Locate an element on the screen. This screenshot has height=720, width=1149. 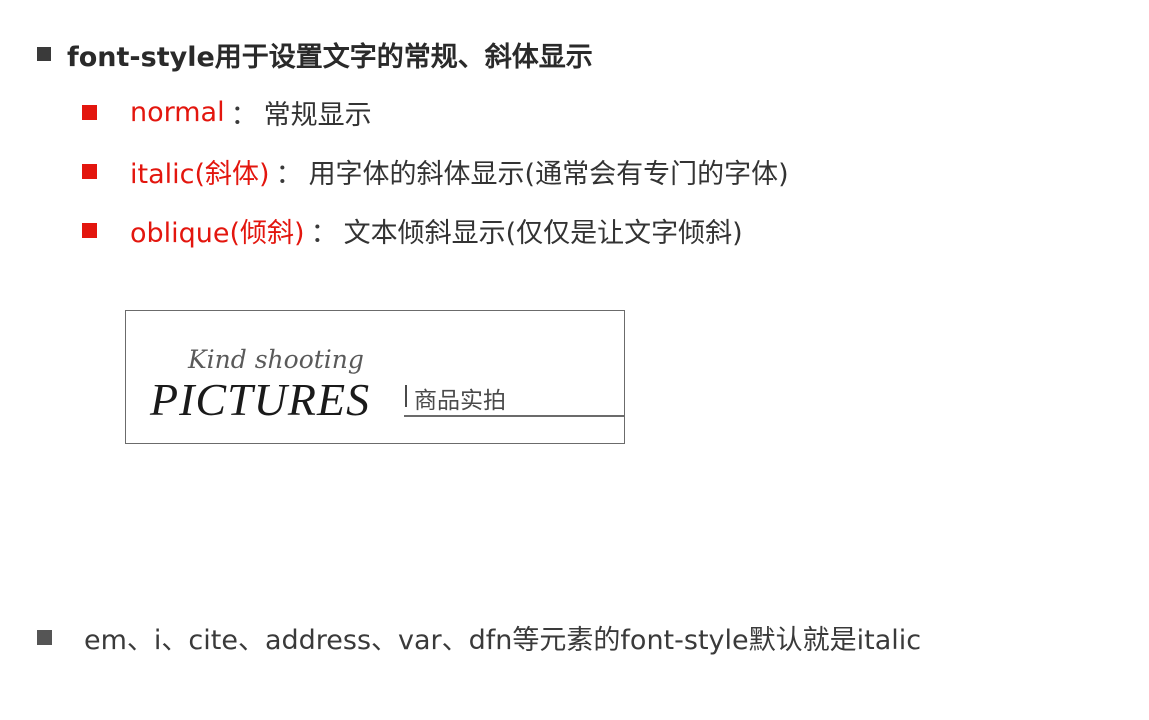
list-item-italic: italic(斜体) ： 用字体的斜体显示(通常会有专门的字体) is located at coordinates (435, 171).